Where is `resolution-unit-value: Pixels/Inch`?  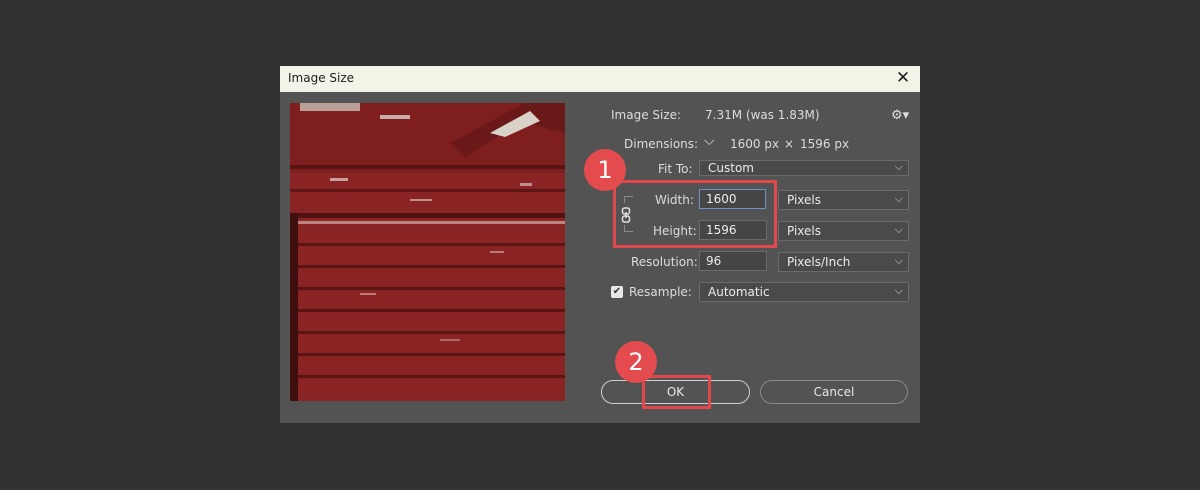 resolution-unit-value: Pixels/Inch is located at coordinates (819, 262).